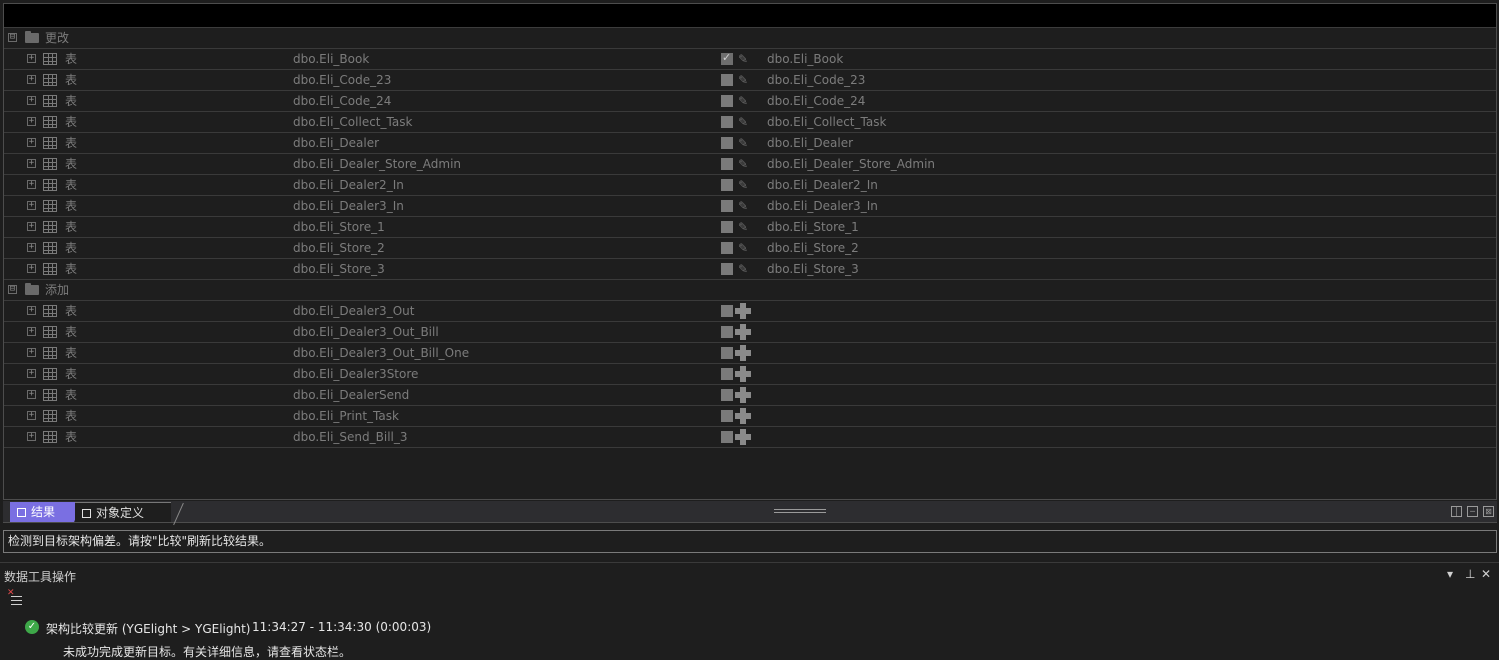  What do you see at coordinates (1486, 574) in the screenshot?
I see `close-icon: ✕` at bounding box center [1486, 574].